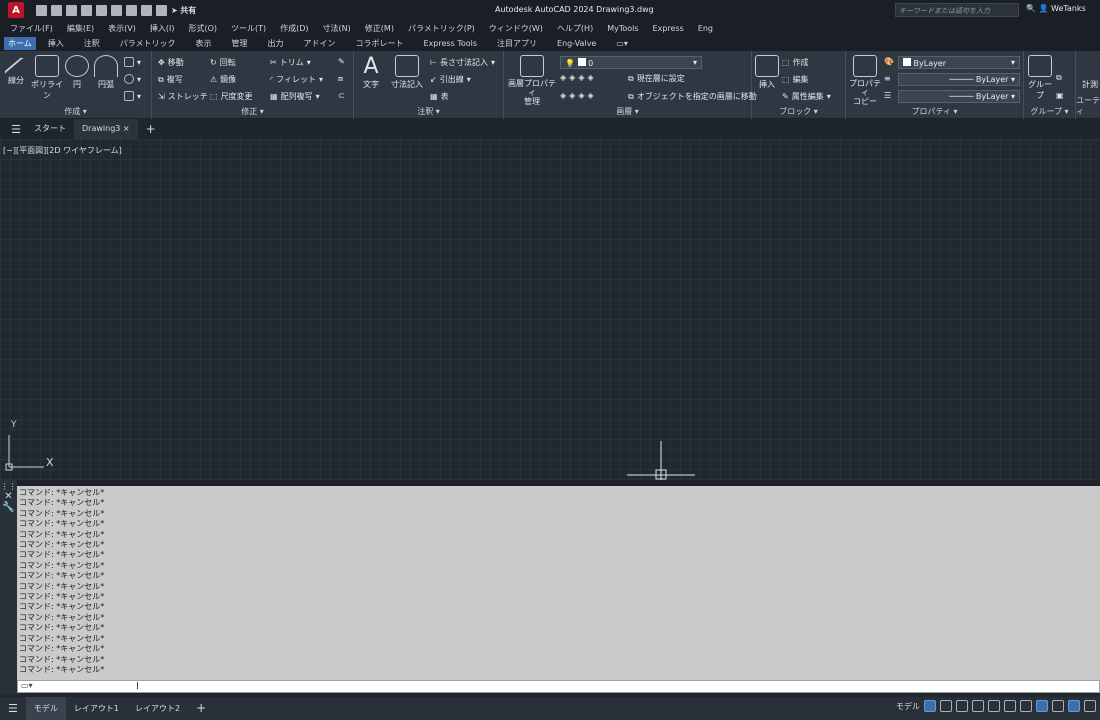  Describe the element at coordinates (47, 78) in the screenshot. I see `polyline-button: ポリライン` at that location.